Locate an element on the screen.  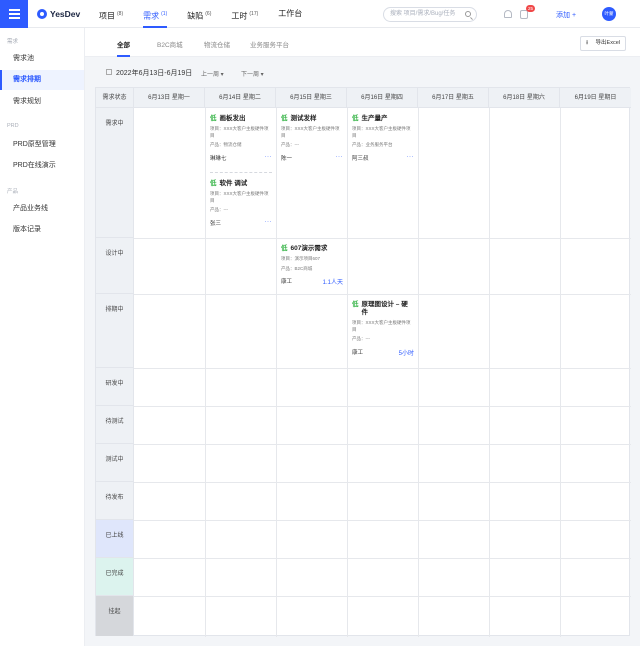
nav-item-worktime: 工时 (17) is located at coordinates (244, 14).